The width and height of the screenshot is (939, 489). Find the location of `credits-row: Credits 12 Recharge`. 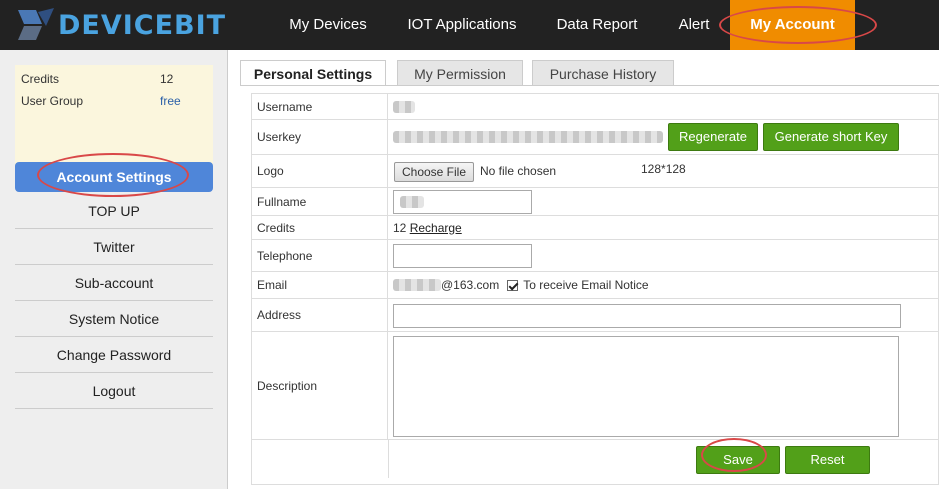

credits-row: Credits 12 Recharge is located at coordinates (595, 228).